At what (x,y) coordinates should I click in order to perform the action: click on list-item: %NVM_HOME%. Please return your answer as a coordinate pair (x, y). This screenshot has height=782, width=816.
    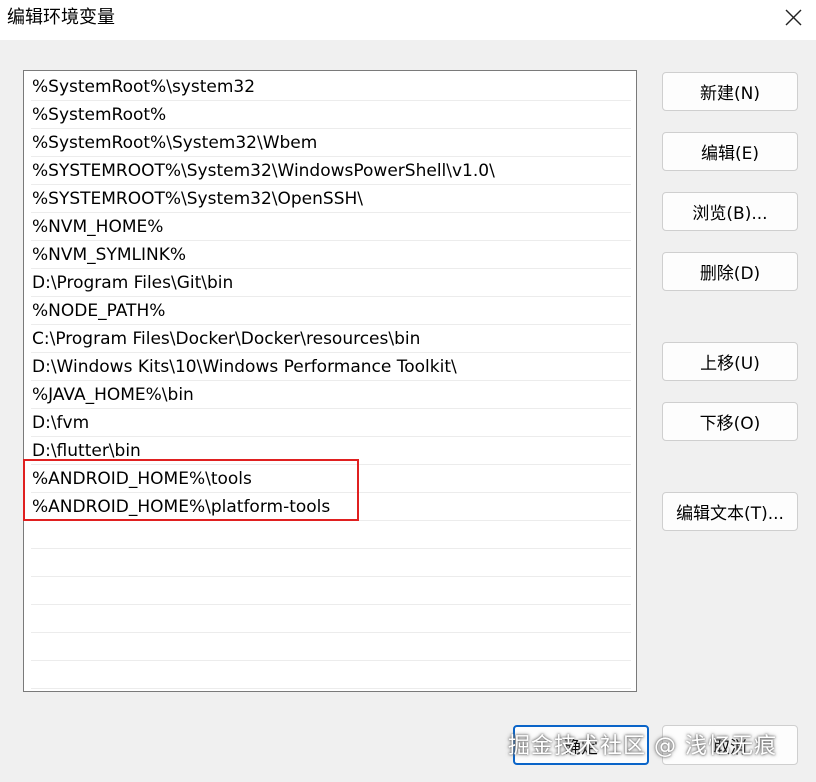
    Looking at the image, I should click on (331, 227).